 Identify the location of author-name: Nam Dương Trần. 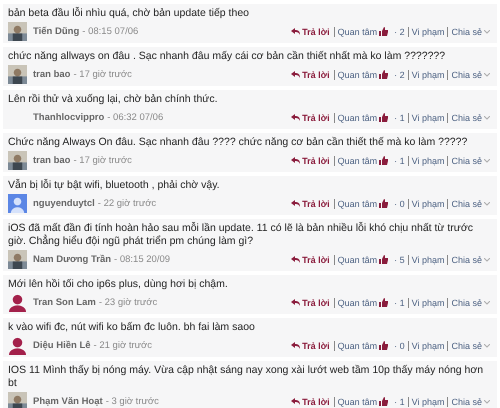
(72, 259).